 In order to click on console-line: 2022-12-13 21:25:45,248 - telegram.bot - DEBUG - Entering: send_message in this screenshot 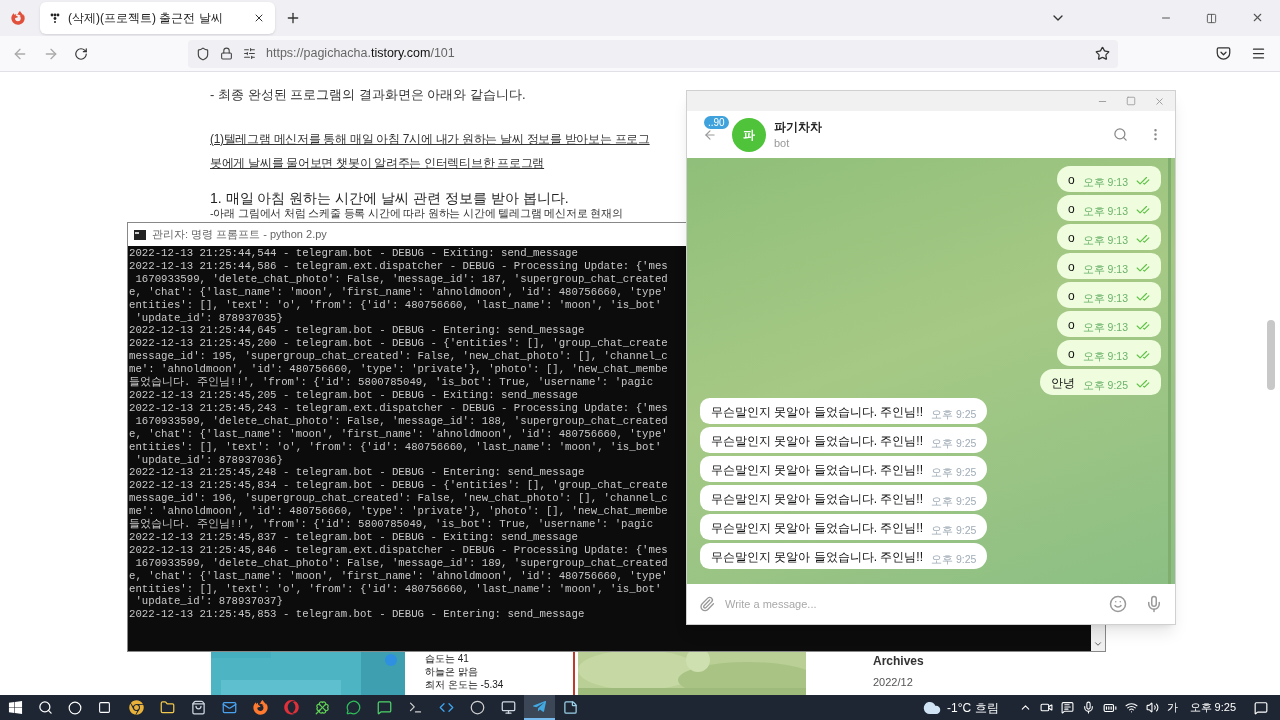, I will do `click(357, 473)`.